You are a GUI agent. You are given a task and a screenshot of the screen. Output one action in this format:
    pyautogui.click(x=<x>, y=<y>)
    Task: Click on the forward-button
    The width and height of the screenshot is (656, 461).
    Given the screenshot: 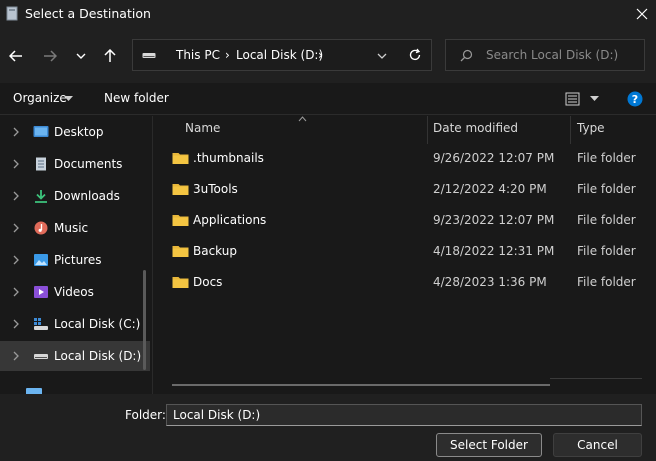 What is the action you would take?
    pyautogui.click(x=50, y=56)
    